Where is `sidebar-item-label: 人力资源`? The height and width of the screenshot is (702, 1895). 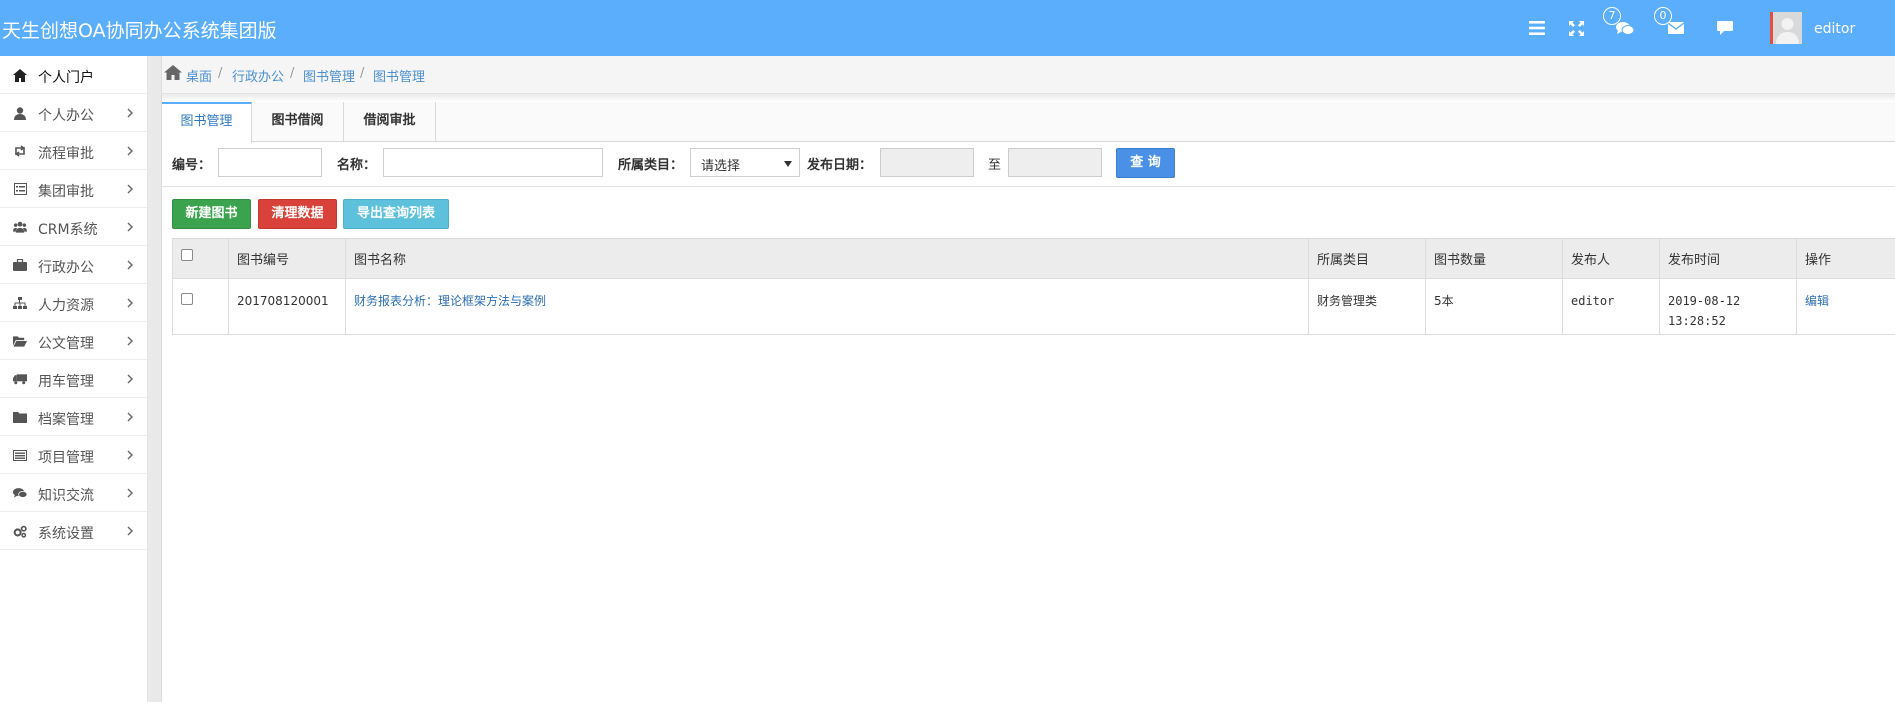
sidebar-item-label: 人力资源 is located at coordinates (66, 306).